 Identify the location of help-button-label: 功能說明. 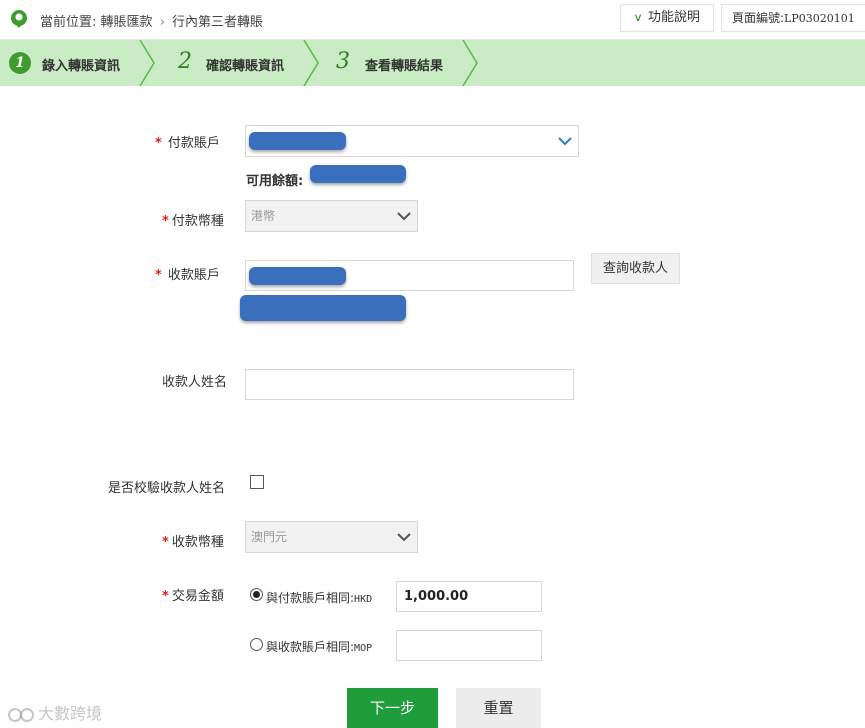
(674, 17).